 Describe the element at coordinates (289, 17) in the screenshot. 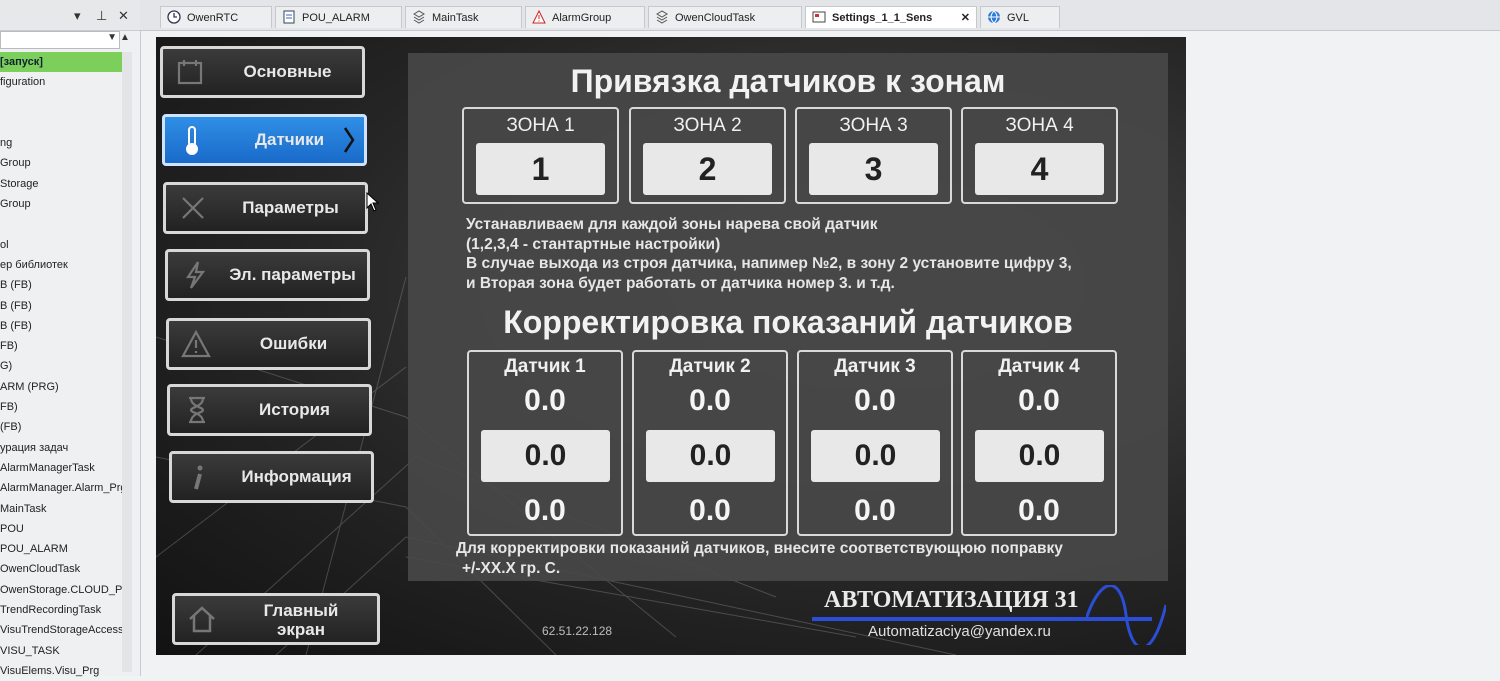

I see `document-icon` at that location.